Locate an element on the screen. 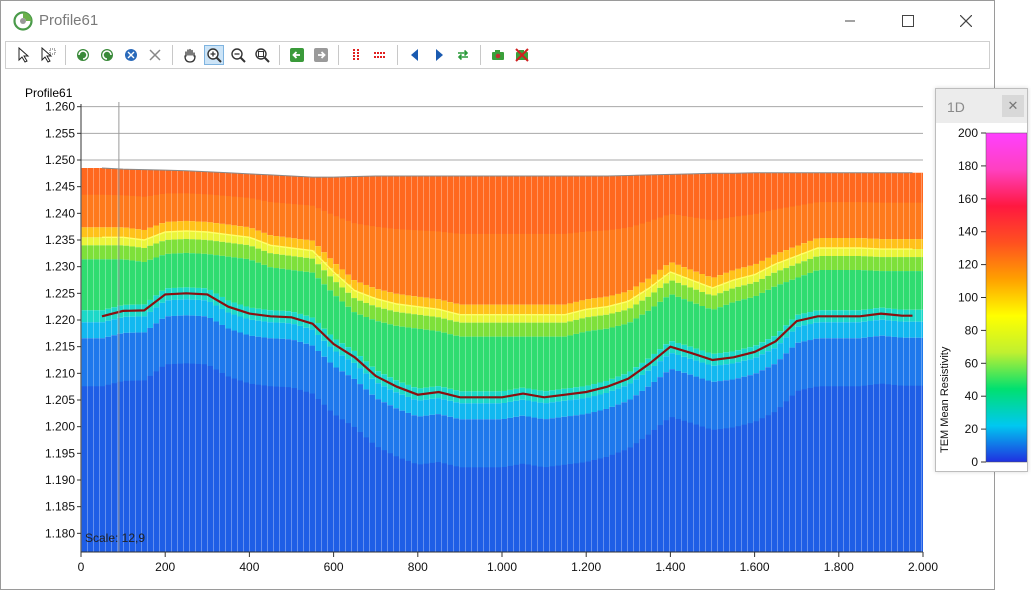 This screenshot has height=595, width=1031. rotate-left-button is located at coordinates (83, 55).